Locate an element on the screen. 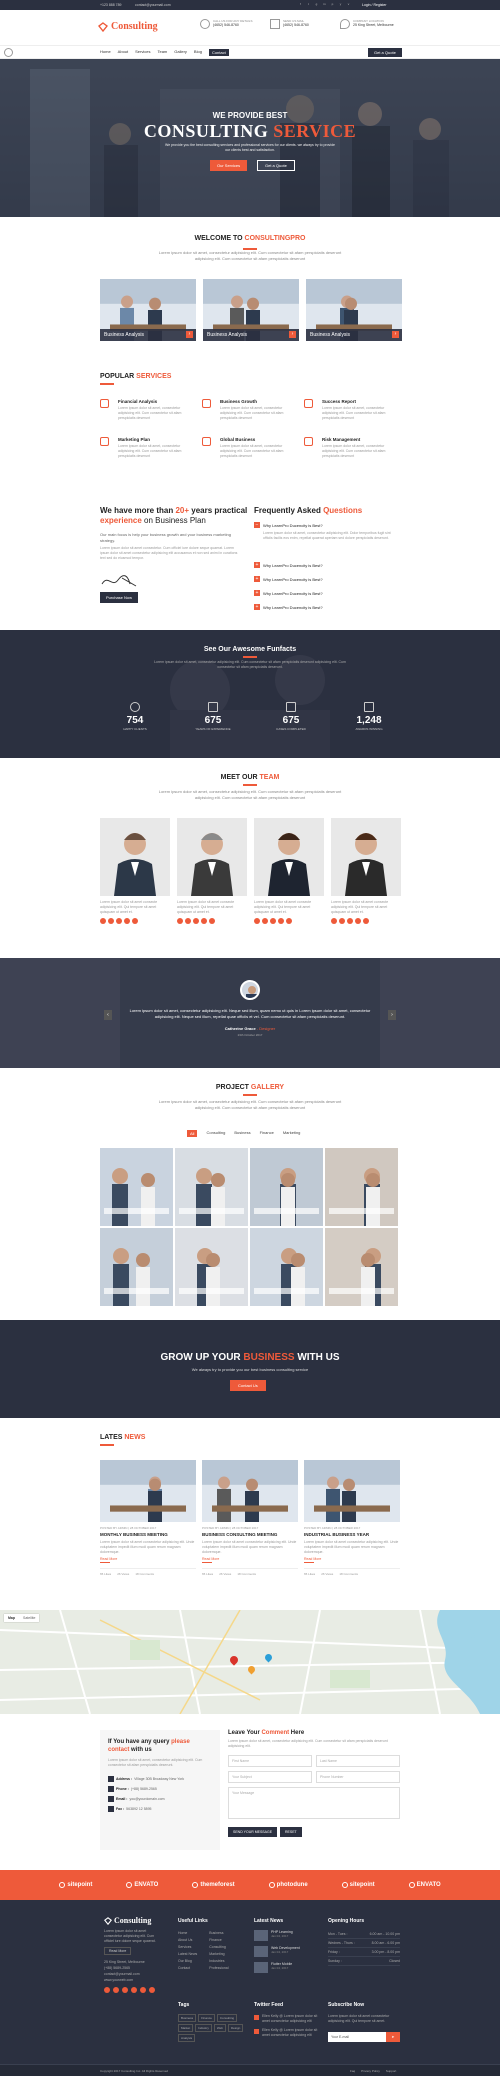 The height and width of the screenshot is (2084, 500). settings-gear-icon is located at coordinates (8, 52).